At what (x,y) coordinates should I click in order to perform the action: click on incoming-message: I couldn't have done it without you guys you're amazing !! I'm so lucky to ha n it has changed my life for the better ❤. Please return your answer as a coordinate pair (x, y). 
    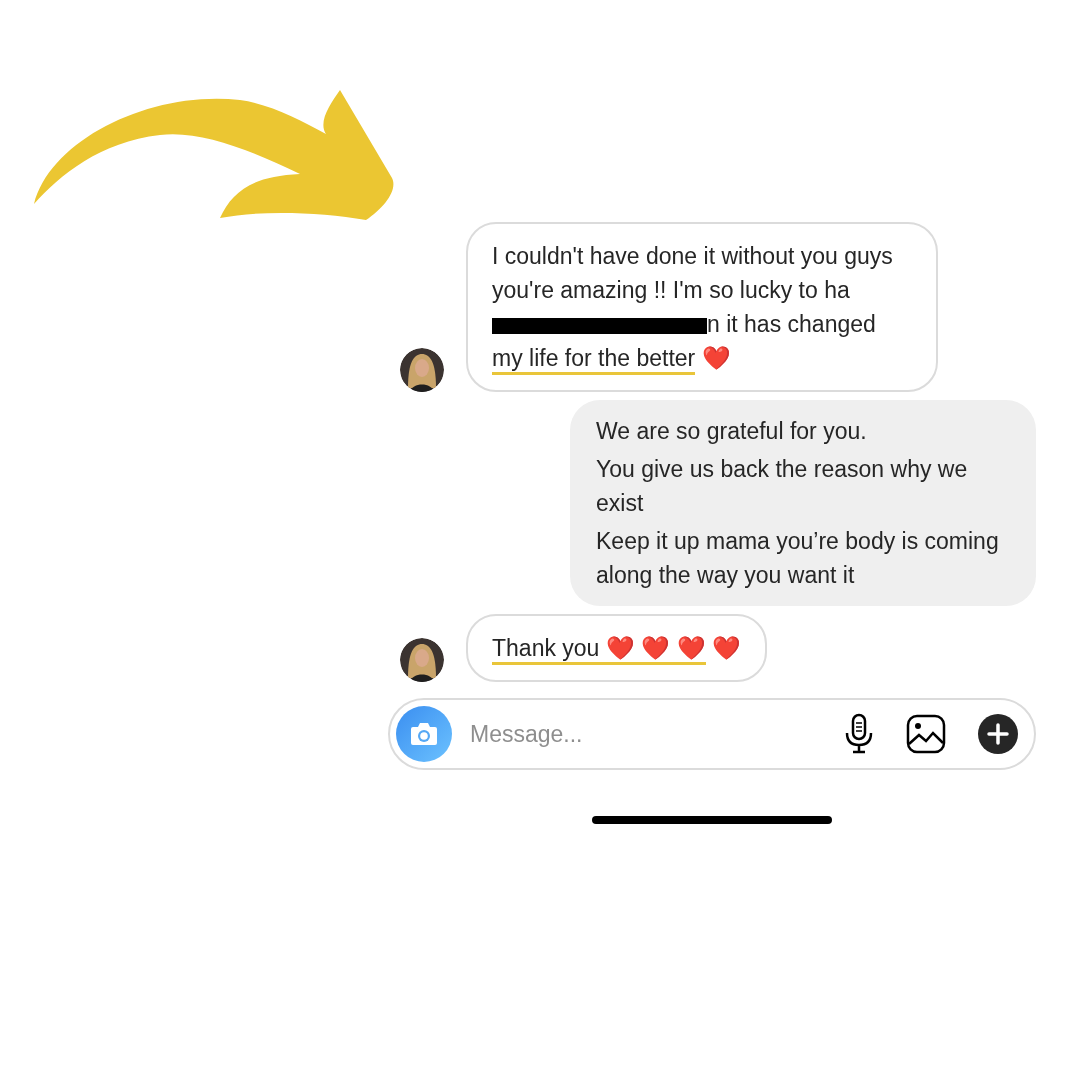
    Looking at the image, I should click on (702, 307).